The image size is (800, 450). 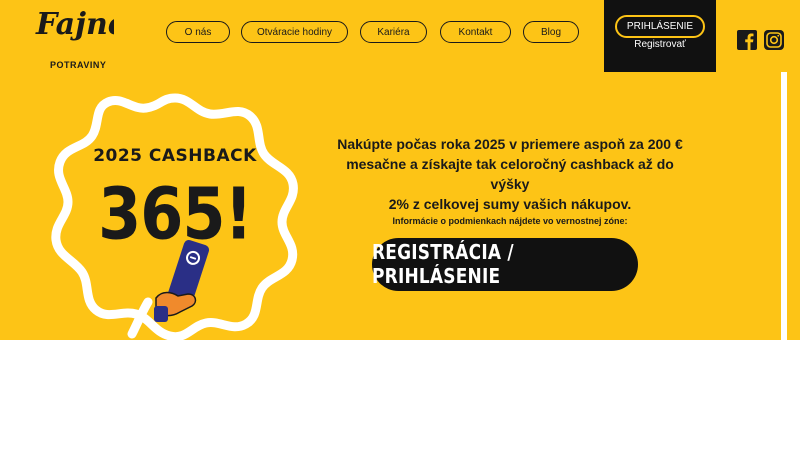 I want to click on logo: Fajne POTRAVINY, so click(x=79, y=36).